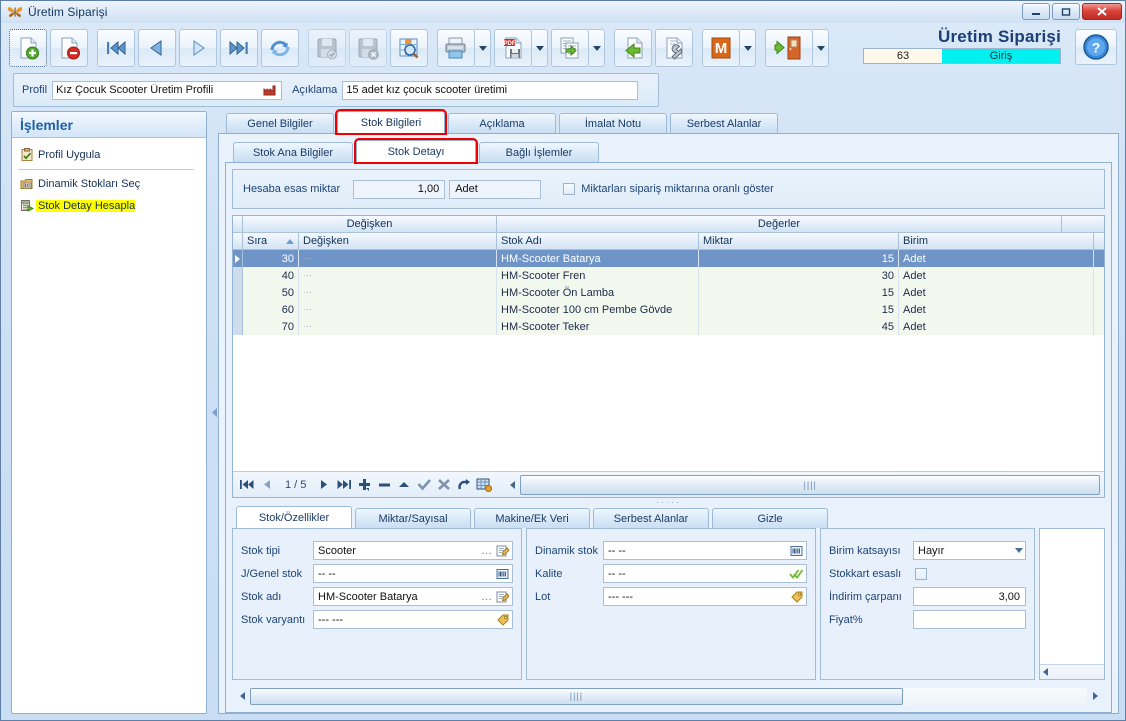  Describe the element at coordinates (109, 184) in the screenshot. I see `sidebar-item-dinamik-stoklari-sec: Dinamik Stokları Seç` at that location.